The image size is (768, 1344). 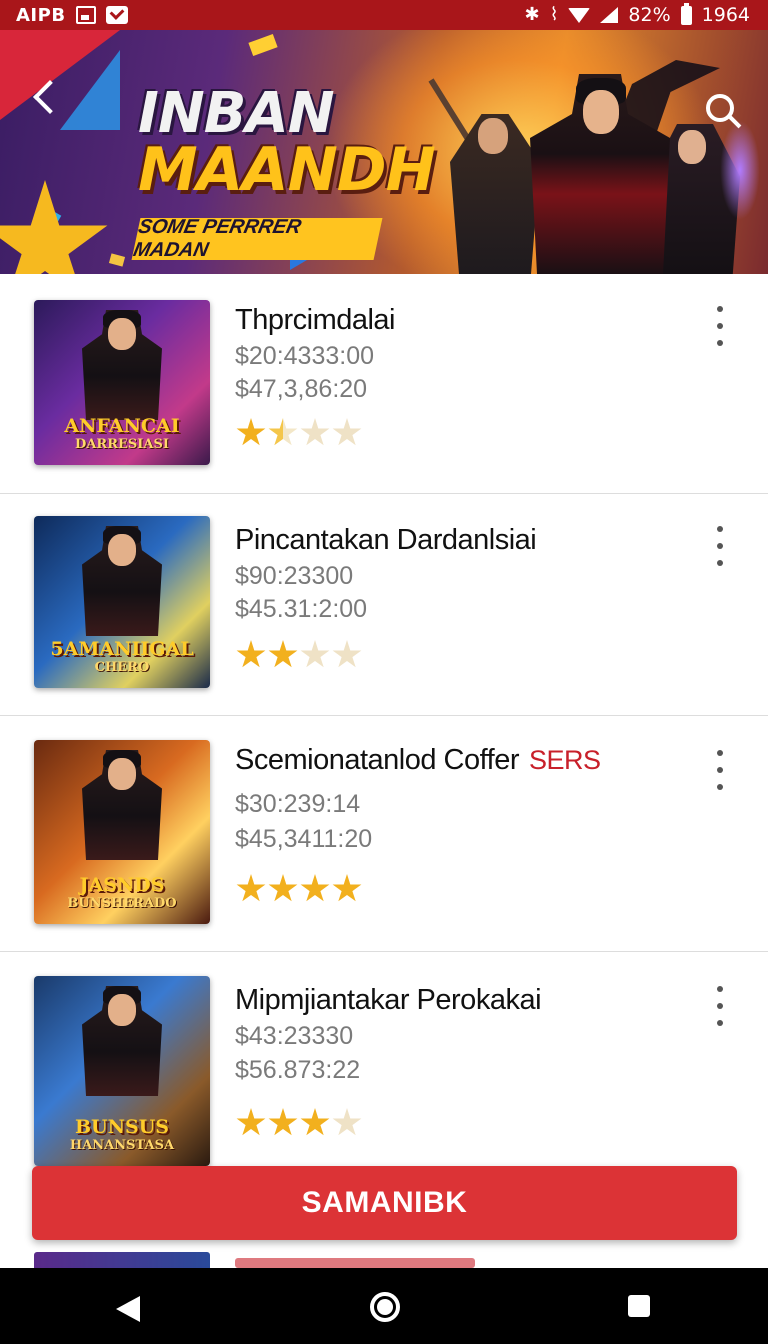 I want to click on banner-title-line2: MAANDH, so click(x=287, y=170).